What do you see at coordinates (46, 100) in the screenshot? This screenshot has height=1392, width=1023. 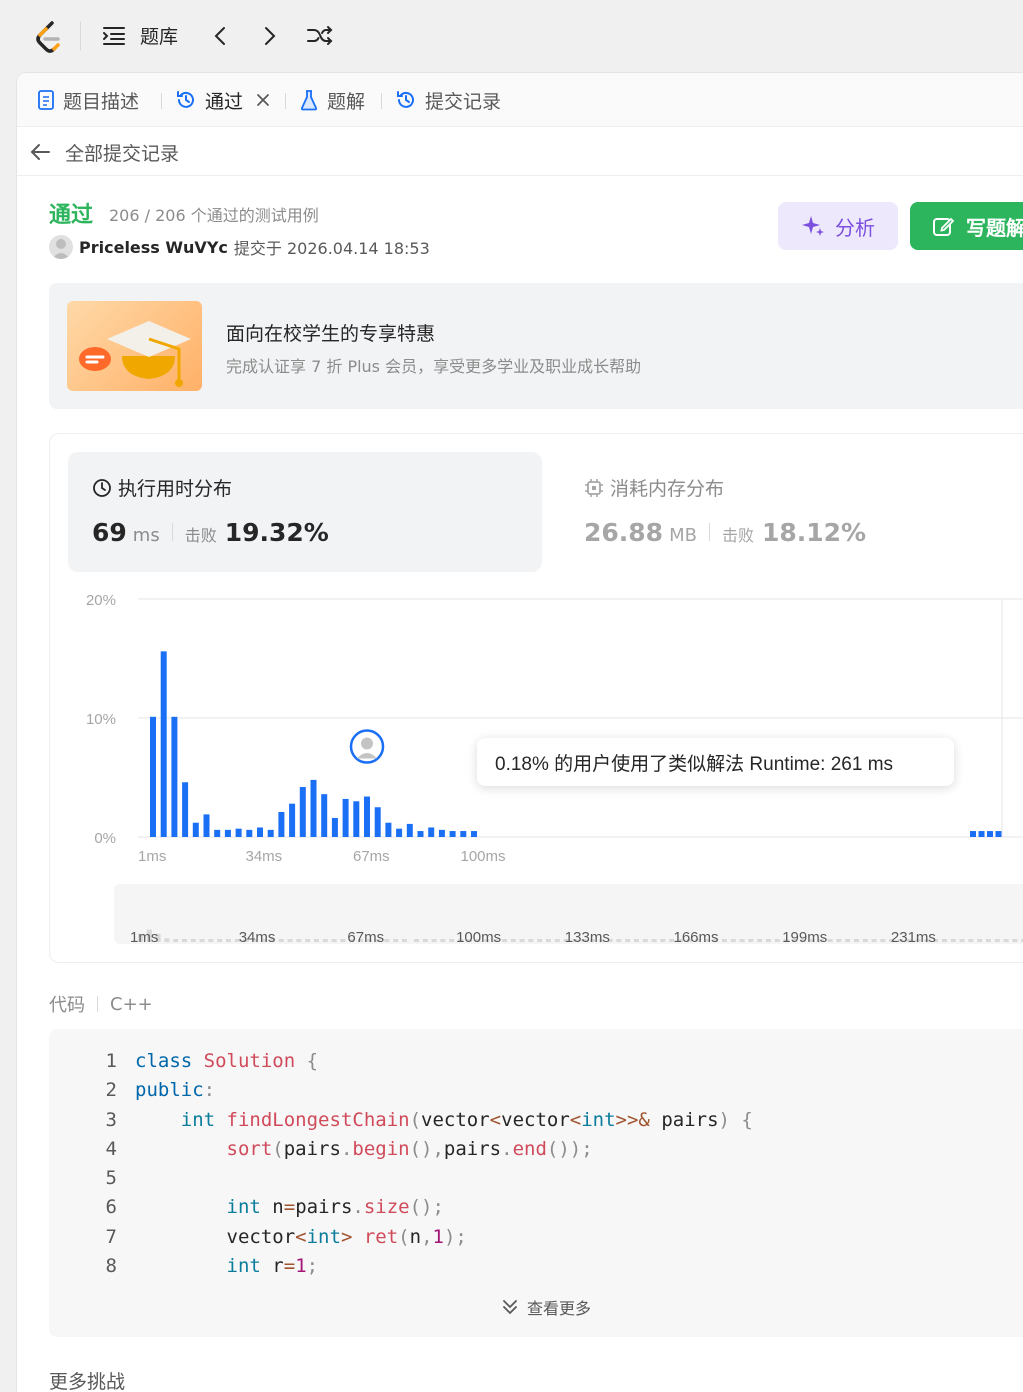 I see `document-icon` at bounding box center [46, 100].